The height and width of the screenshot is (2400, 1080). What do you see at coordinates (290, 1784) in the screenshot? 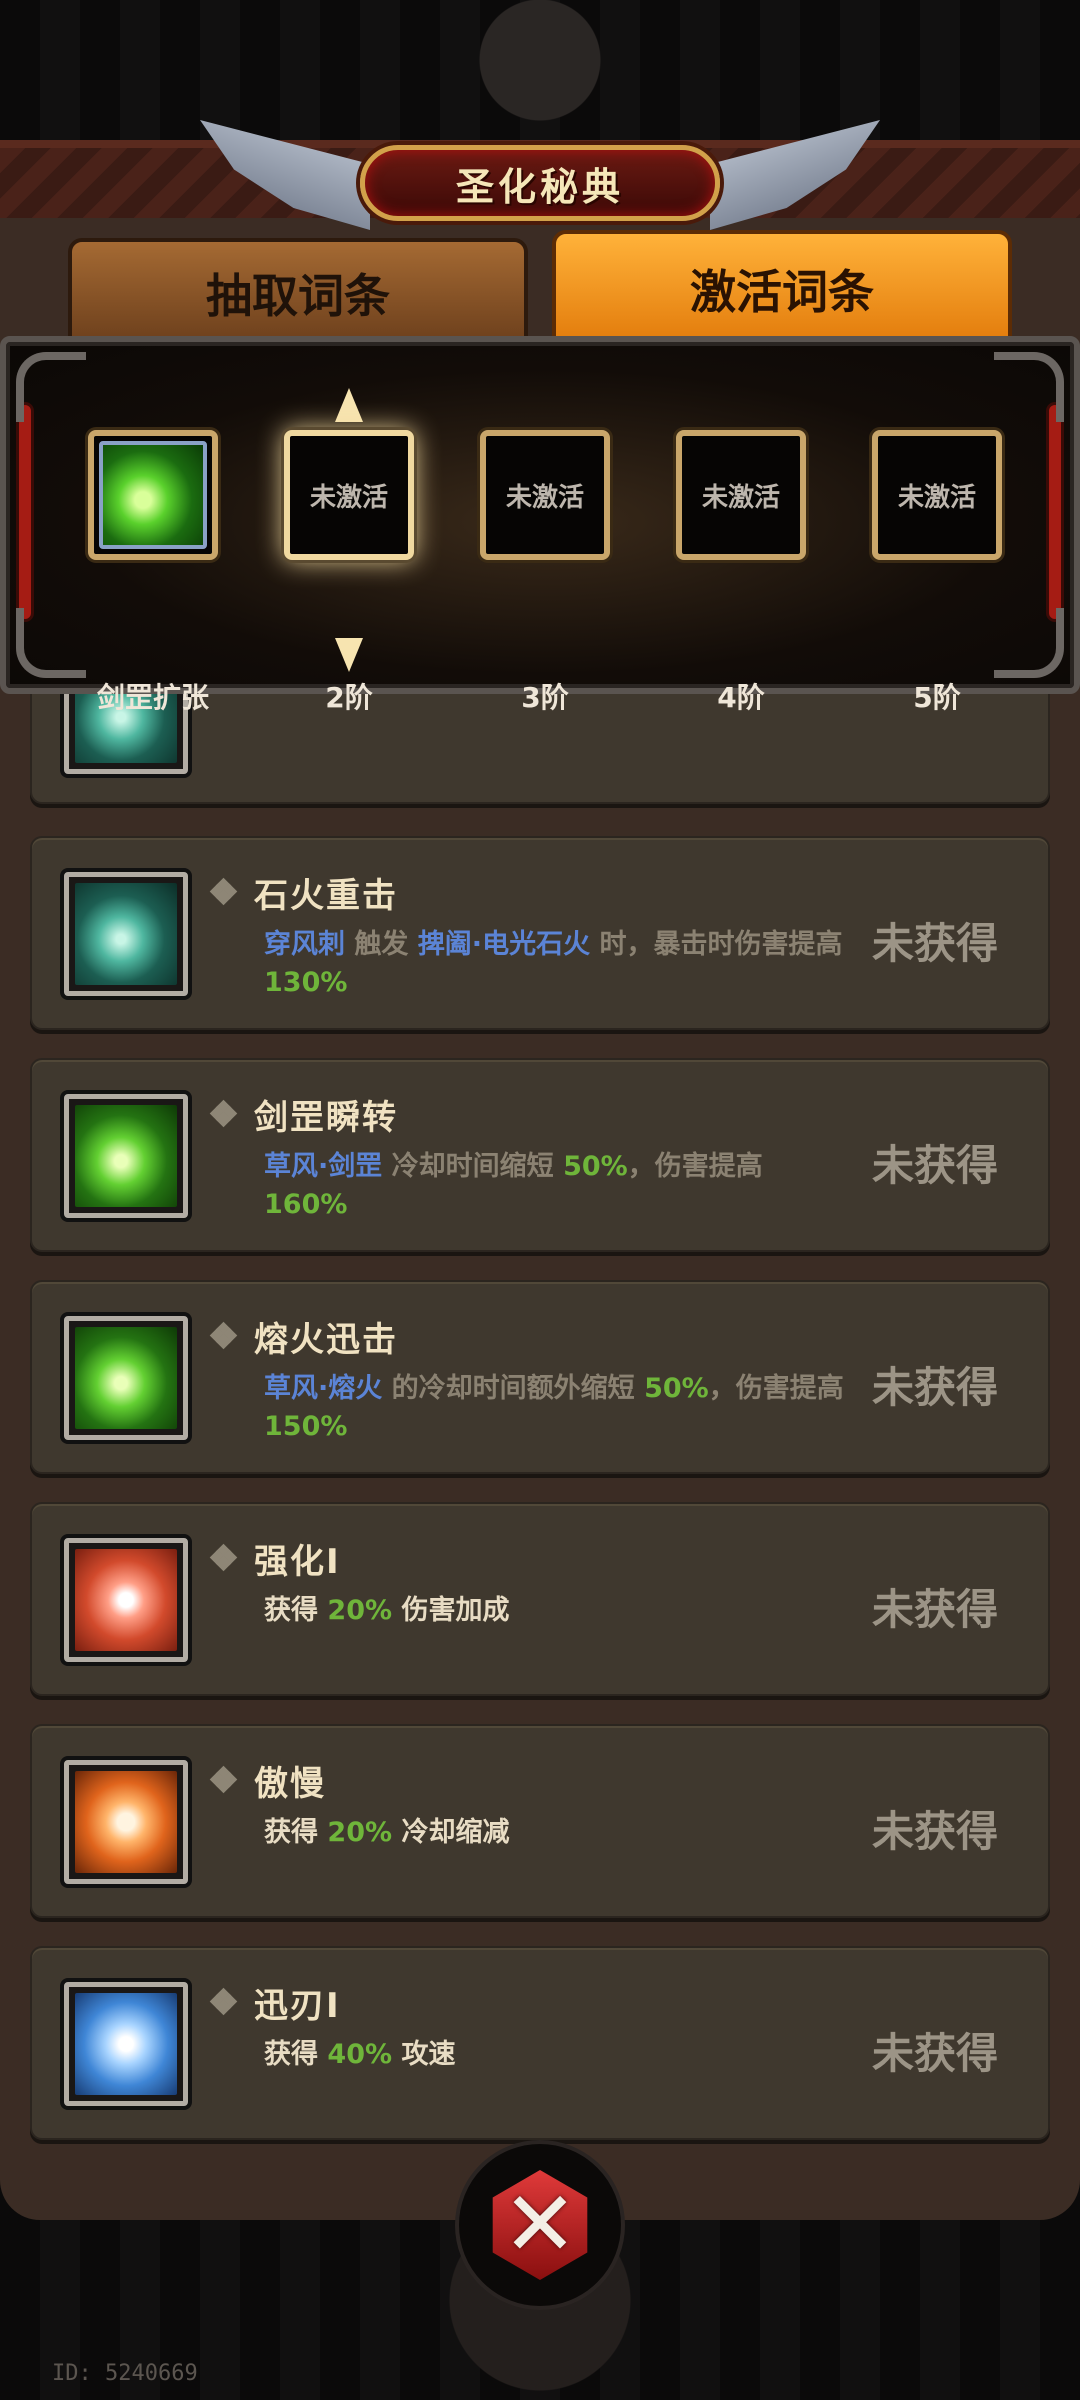
I see `entry-title: 傲慢` at bounding box center [290, 1784].